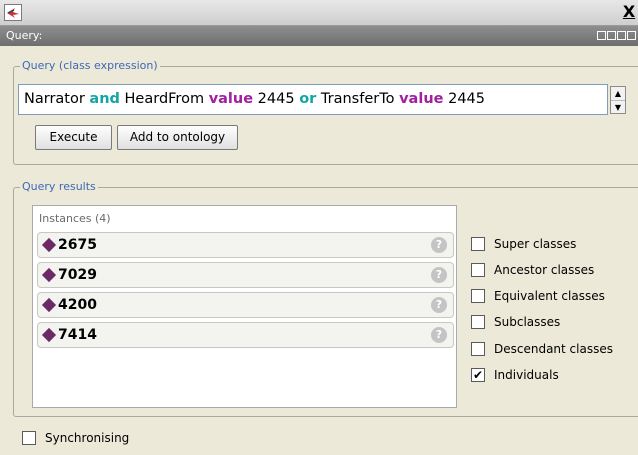 This screenshot has width=638, height=455. I want to click on expression-text: TransferTo, so click(358, 99).